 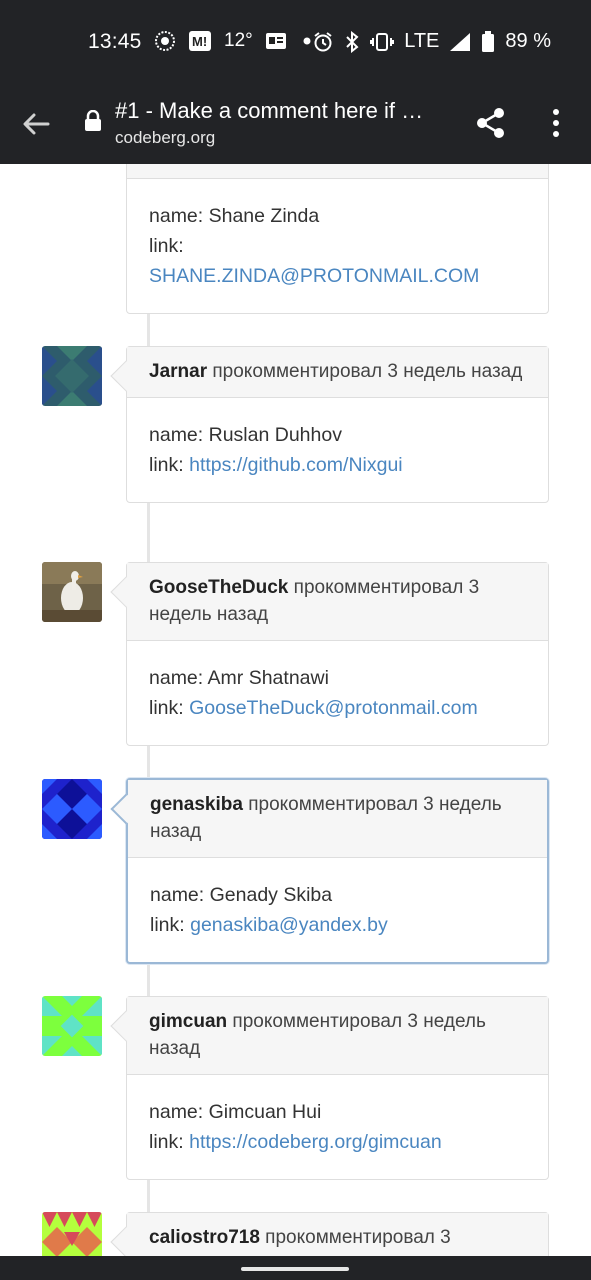 What do you see at coordinates (238, 40) in the screenshot?
I see `weather-icon: 12°` at bounding box center [238, 40].